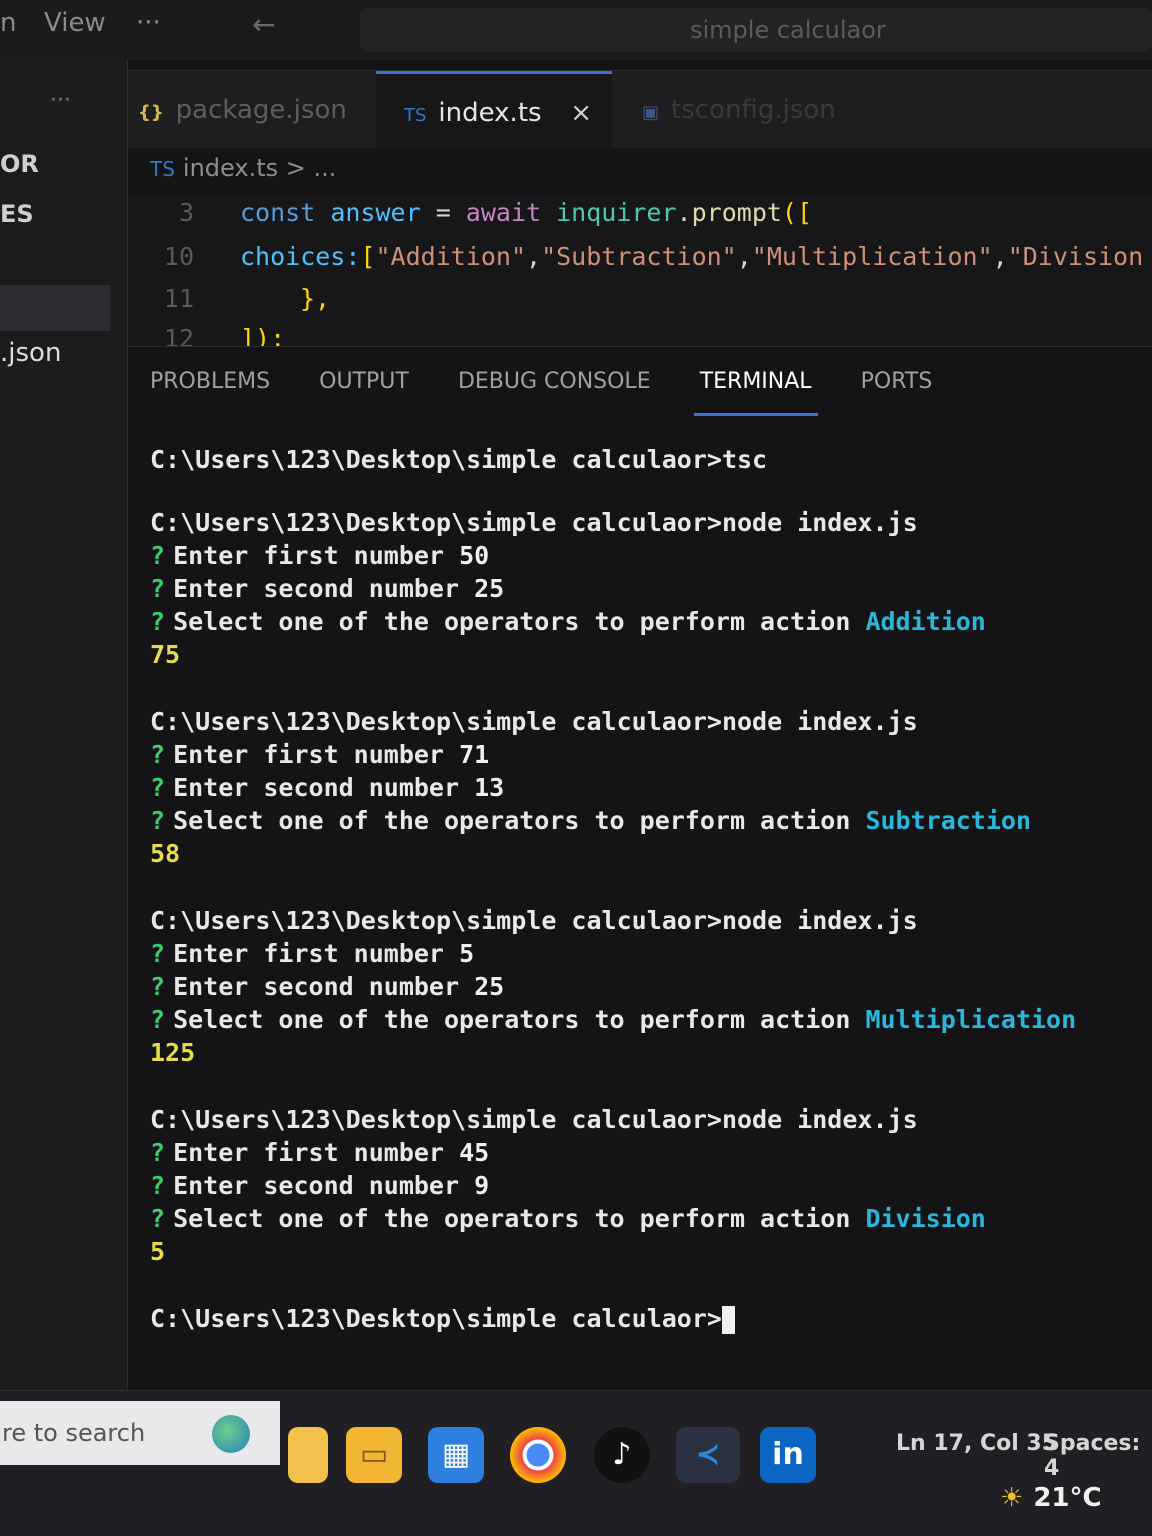  What do you see at coordinates (64, 725) in the screenshot?
I see `explorer-sidebar: ··· OR ES .json` at bounding box center [64, 725].